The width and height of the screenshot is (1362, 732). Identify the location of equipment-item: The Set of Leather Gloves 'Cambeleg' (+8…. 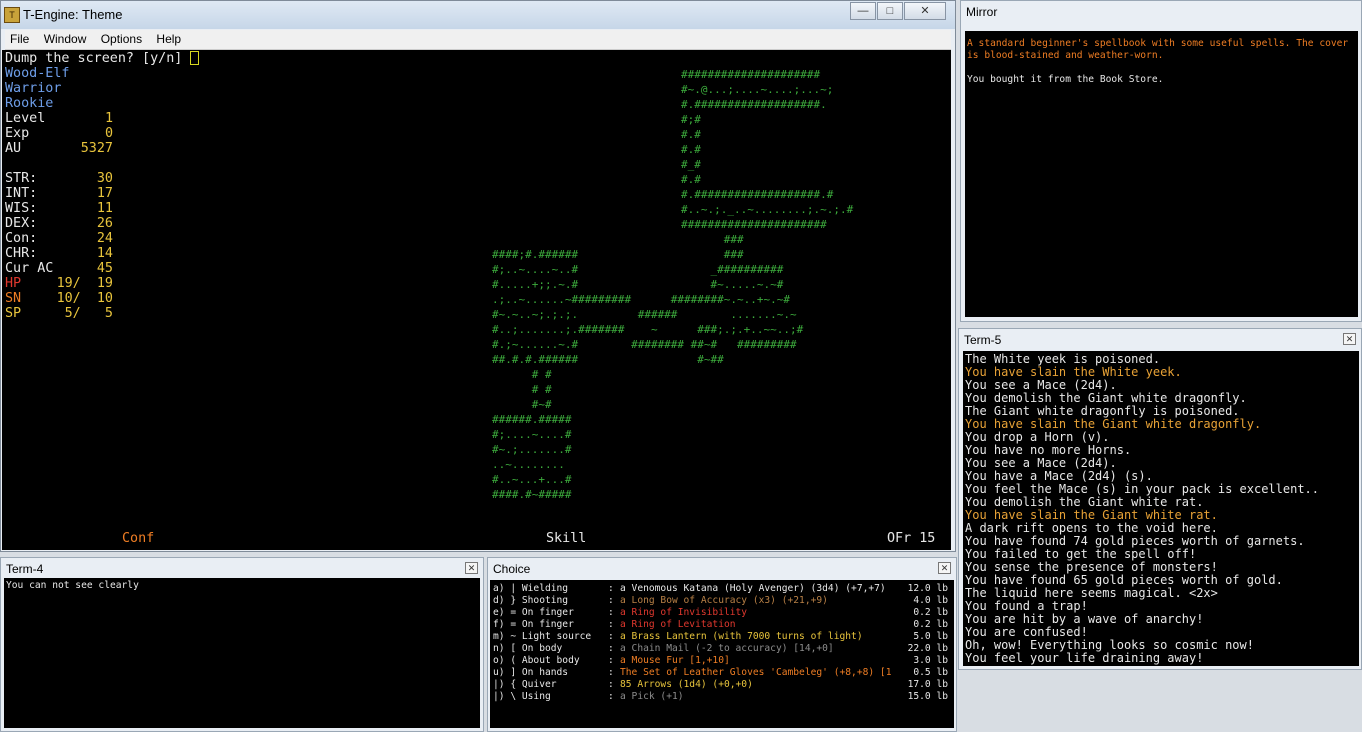
(756, 672).